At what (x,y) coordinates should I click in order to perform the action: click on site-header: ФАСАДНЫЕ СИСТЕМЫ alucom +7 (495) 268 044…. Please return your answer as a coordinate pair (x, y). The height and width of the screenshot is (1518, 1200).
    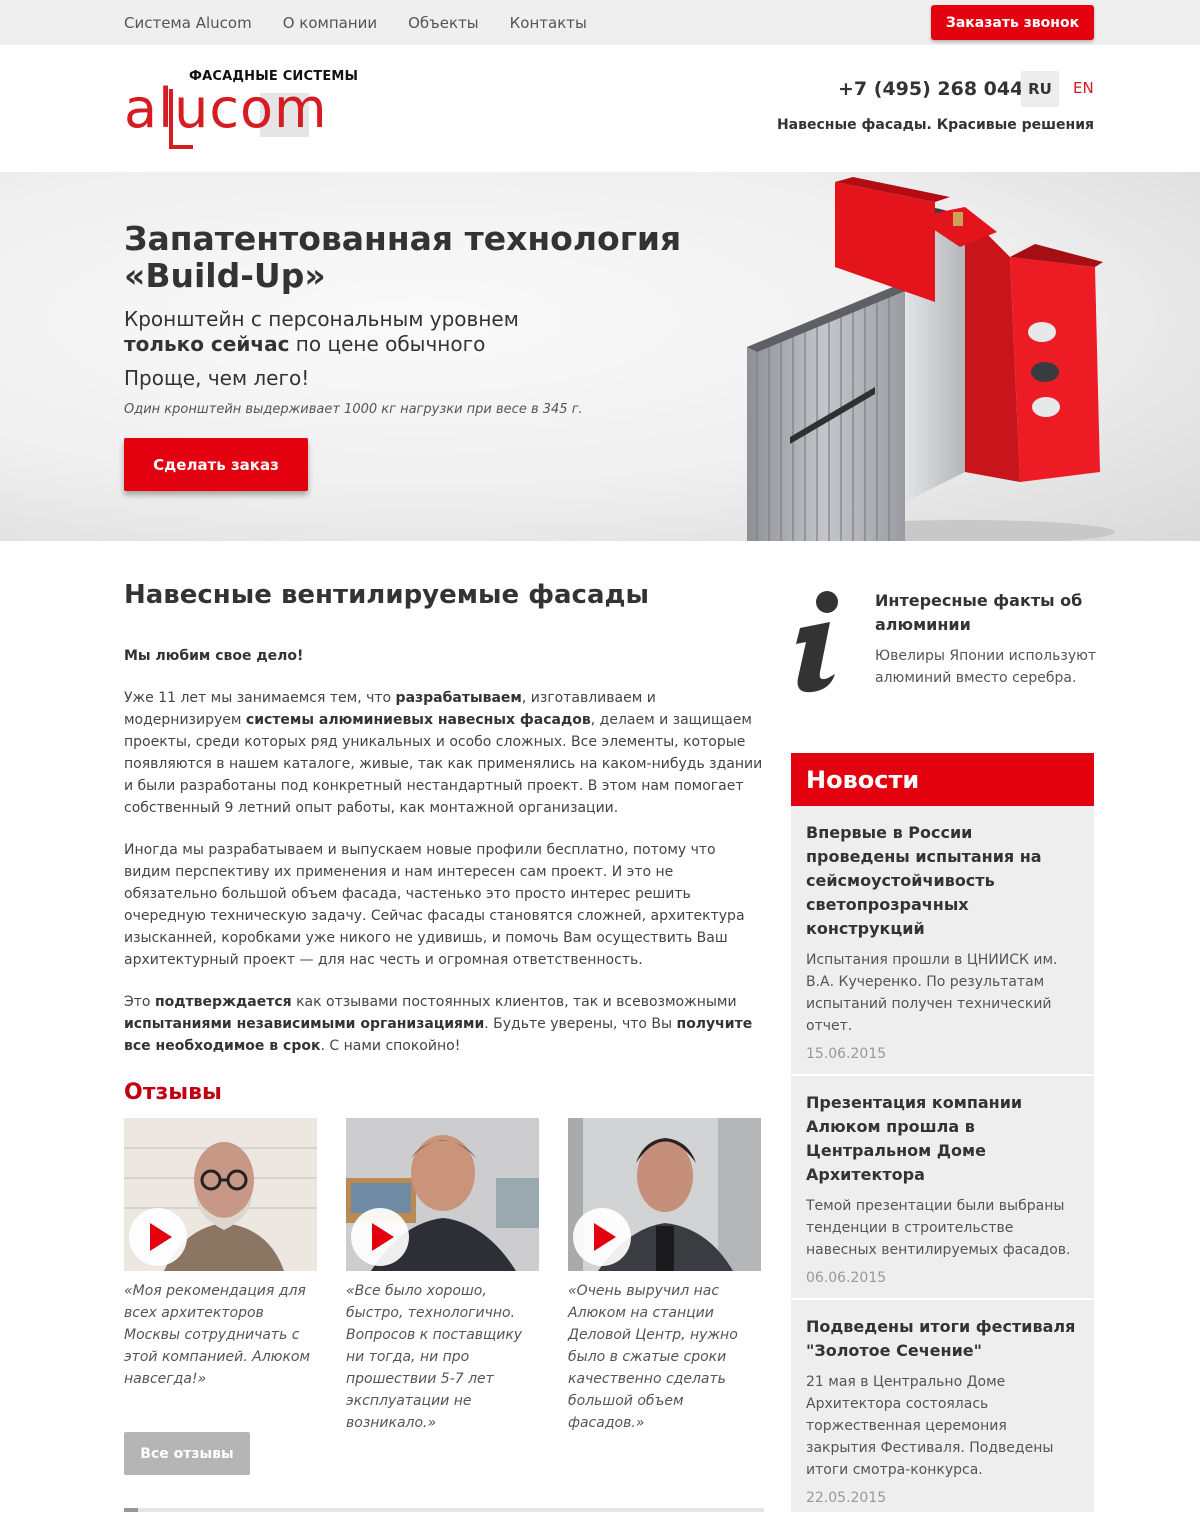
    Looking at the image, I should click on (600, 108).